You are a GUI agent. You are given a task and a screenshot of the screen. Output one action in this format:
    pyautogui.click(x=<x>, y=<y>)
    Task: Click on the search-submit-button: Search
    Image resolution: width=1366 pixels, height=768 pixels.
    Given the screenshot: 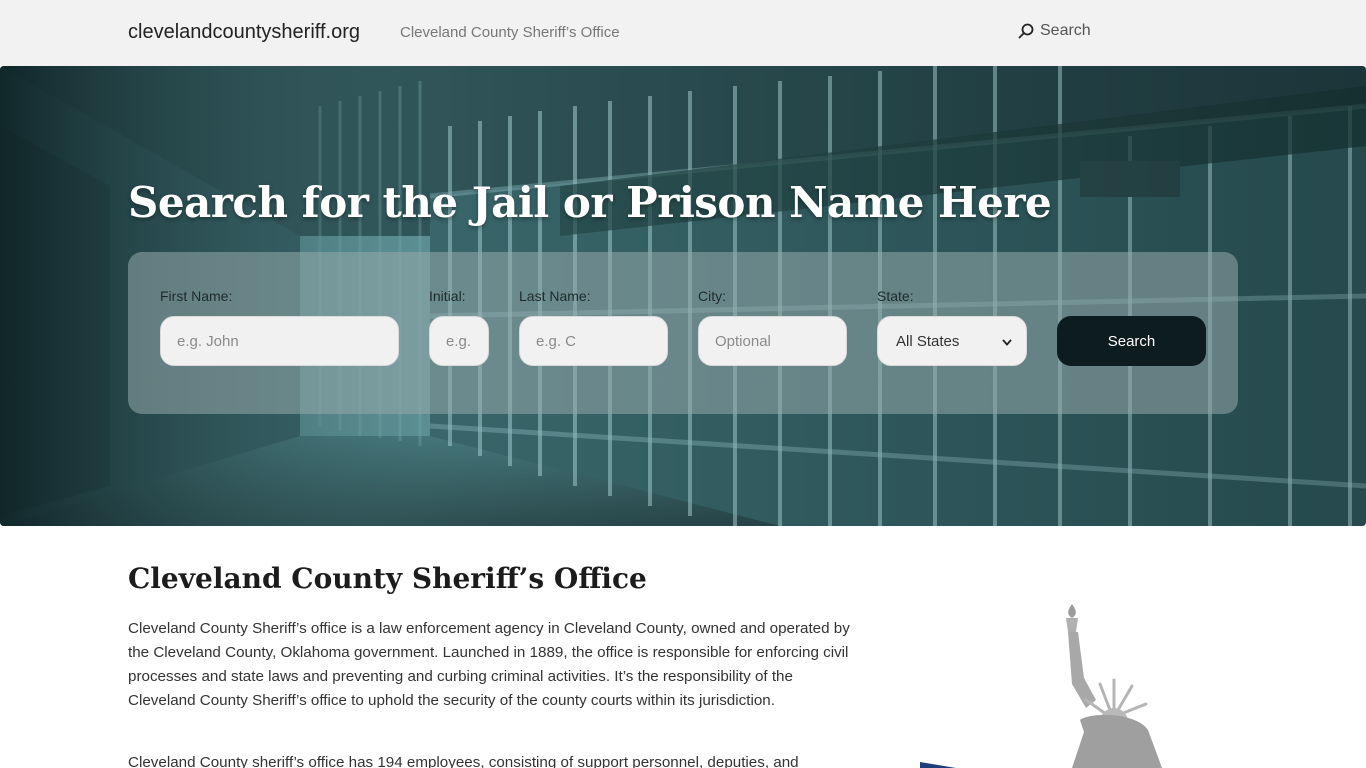 What is the action you would take?
    pyautogui.click(x=1131, y=341)
    